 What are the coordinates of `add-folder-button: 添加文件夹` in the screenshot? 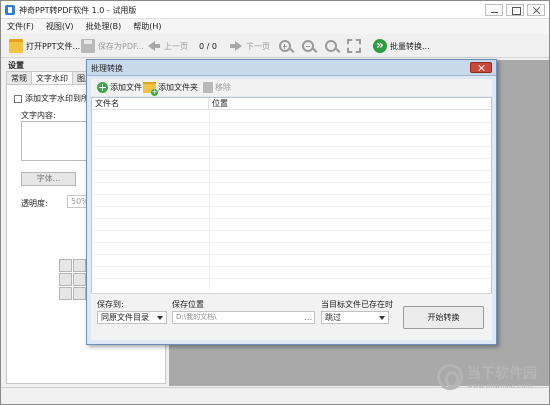 It's located at (170, 88).